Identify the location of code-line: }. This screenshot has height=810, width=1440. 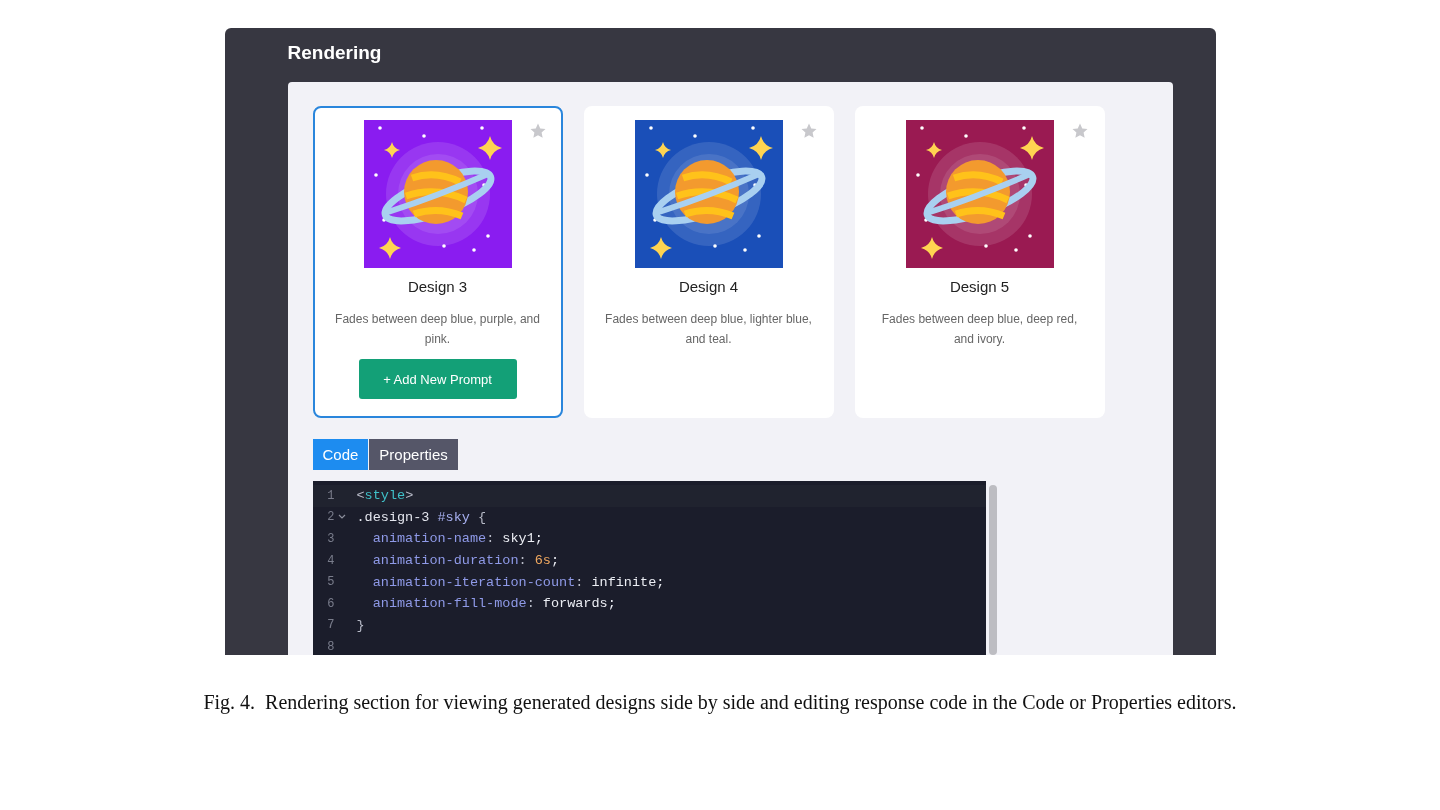
(360, 625).